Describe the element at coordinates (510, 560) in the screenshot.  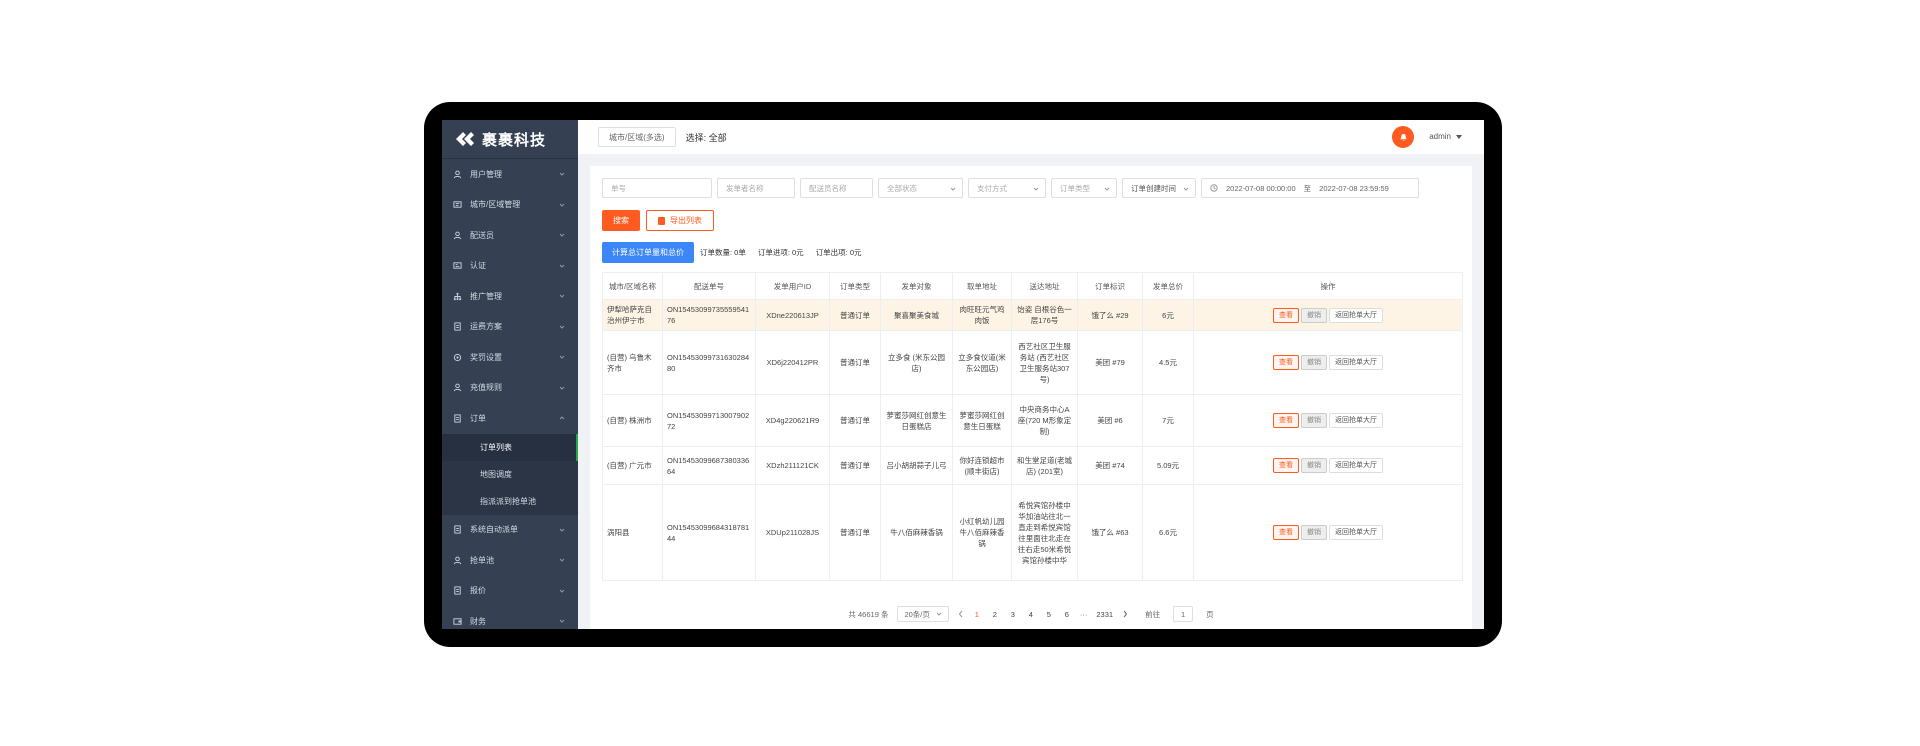
I see `sidebar-item: 抢单池` at that location.